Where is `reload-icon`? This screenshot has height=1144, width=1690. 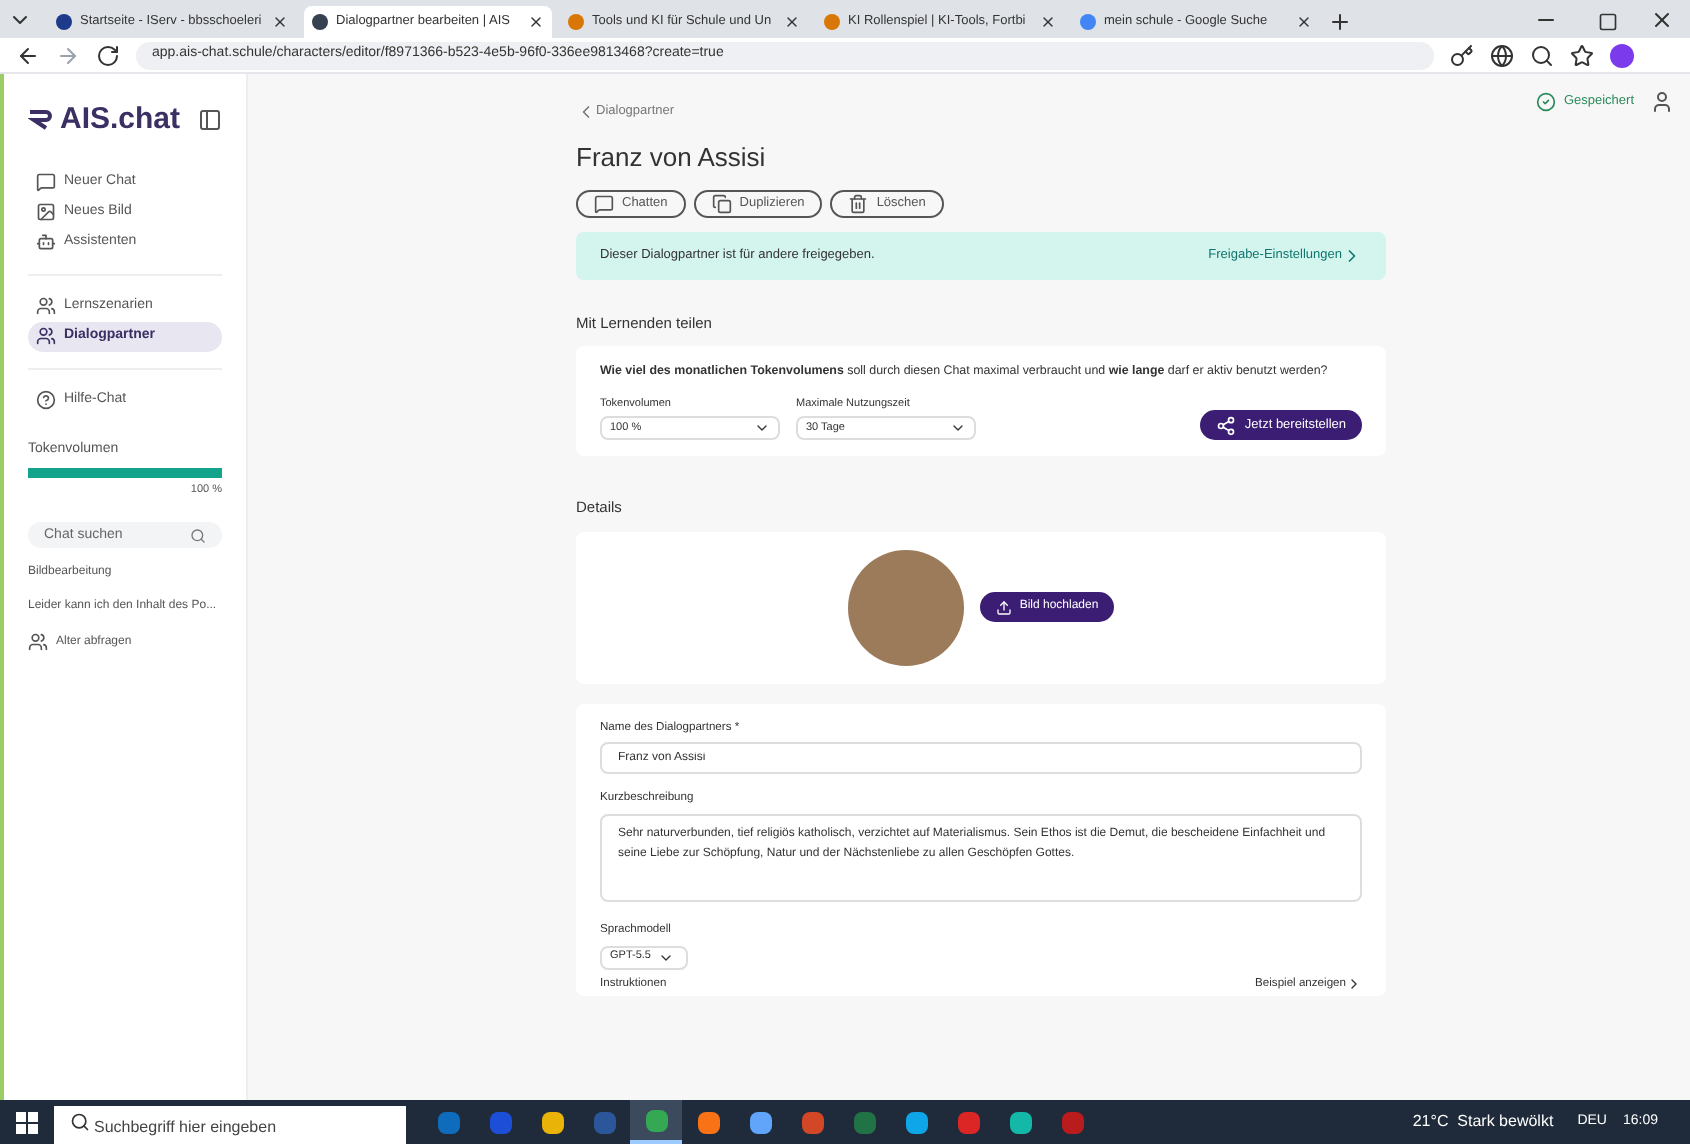 reload-icon is located at coordinates (108, 55).